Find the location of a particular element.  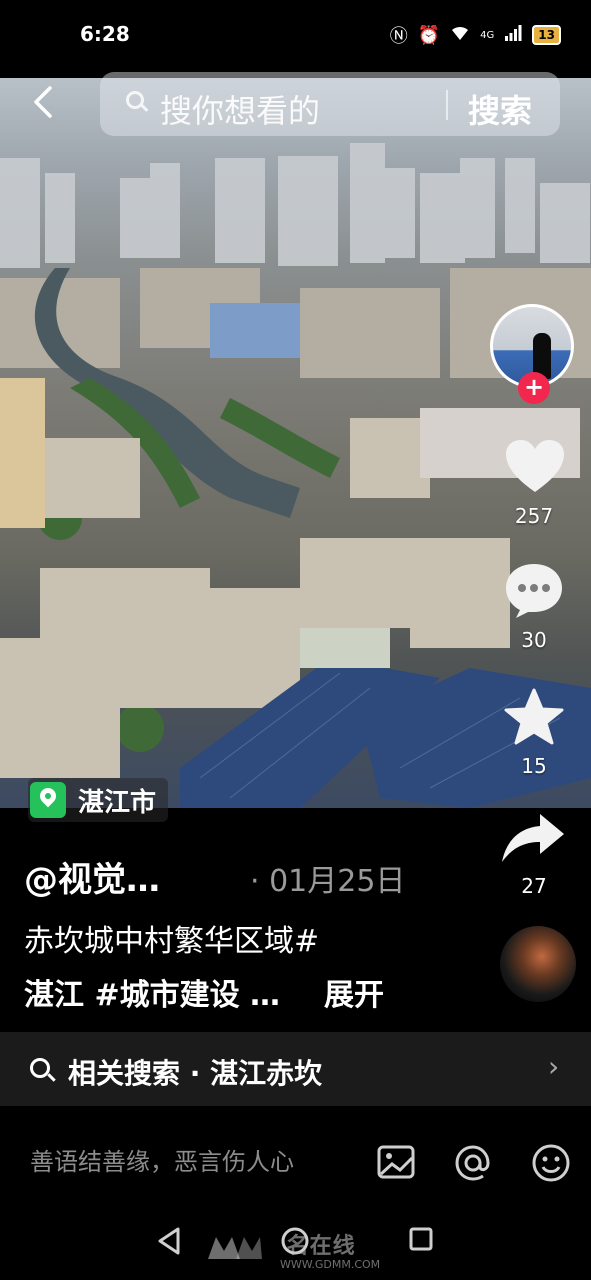

location-tag: 湛江市 is located at coordinates (98, 800).